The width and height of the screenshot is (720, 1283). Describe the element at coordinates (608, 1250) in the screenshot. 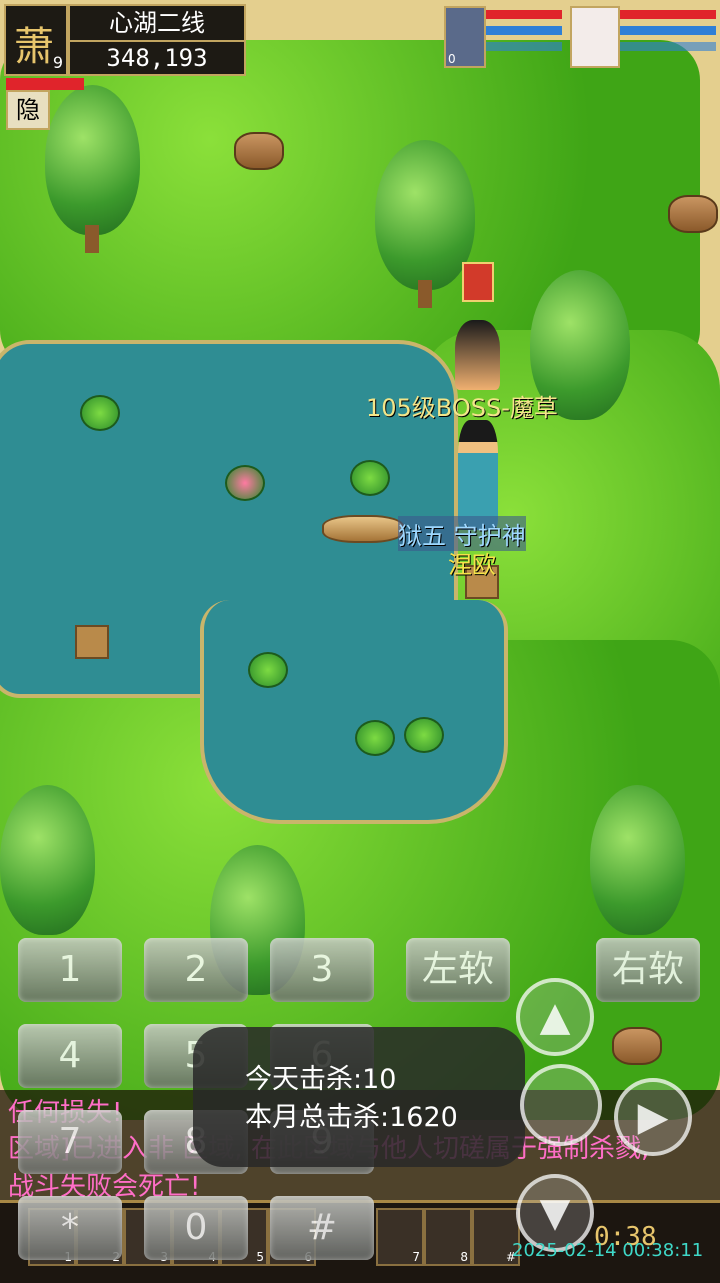

I see `system-datetime: 2025-02-14 00:38:11` at that location.